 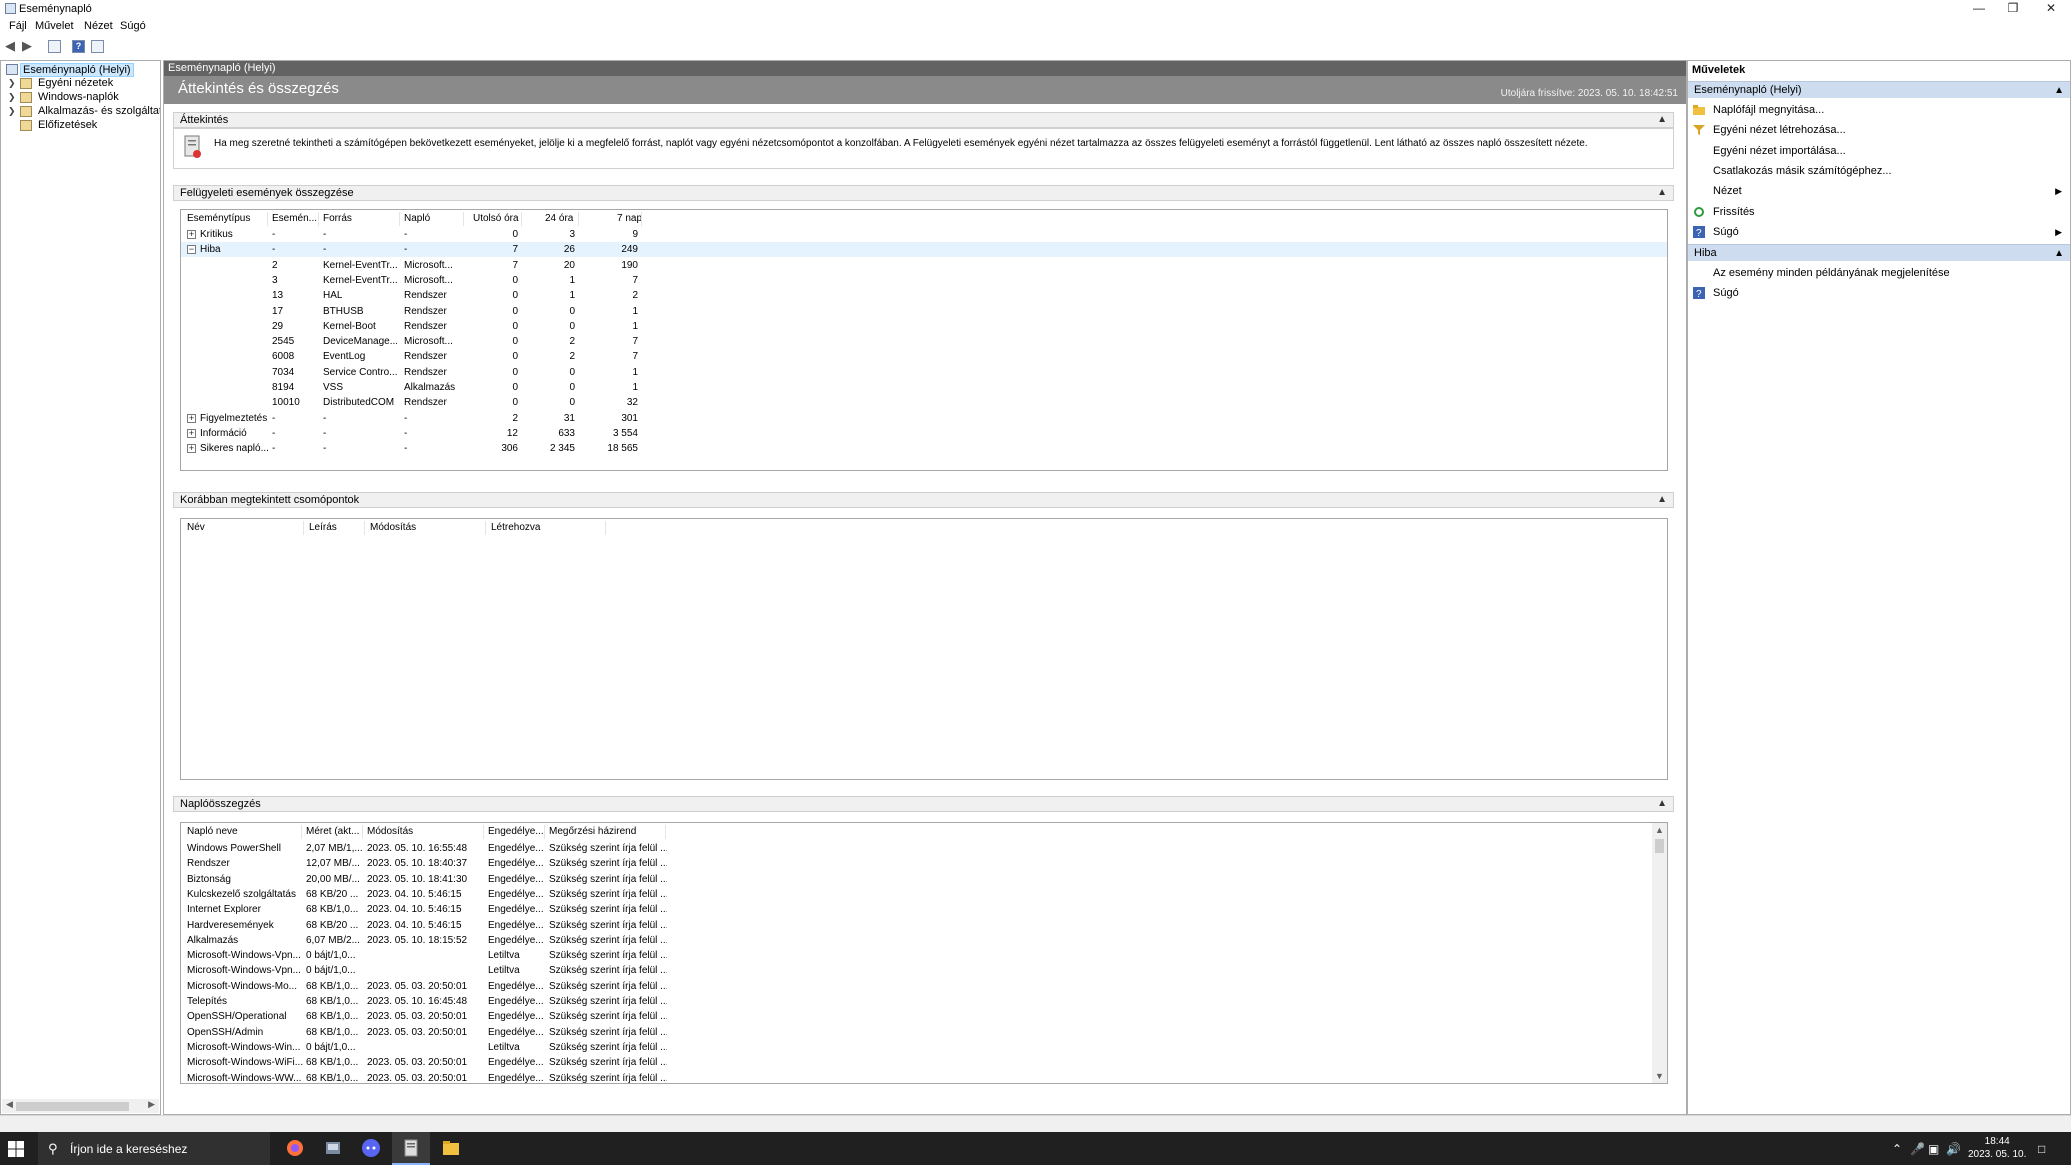 What do you see at coordinates (557, 218) in the screenshot?
I see `col-24h: 24 óra` at bounding box center [557, 218].